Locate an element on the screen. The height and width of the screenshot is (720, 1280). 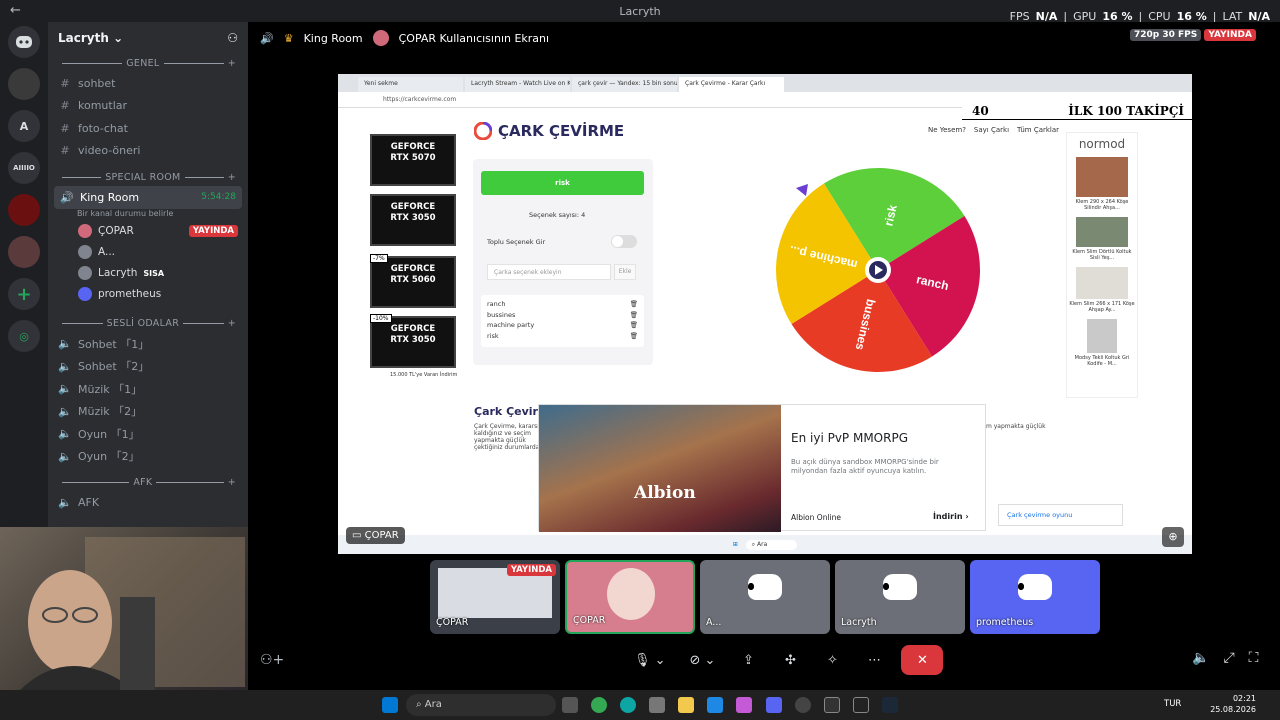
voice-user-copar: ÇOPAR YAYINDA is located at coordinates (148, 231).